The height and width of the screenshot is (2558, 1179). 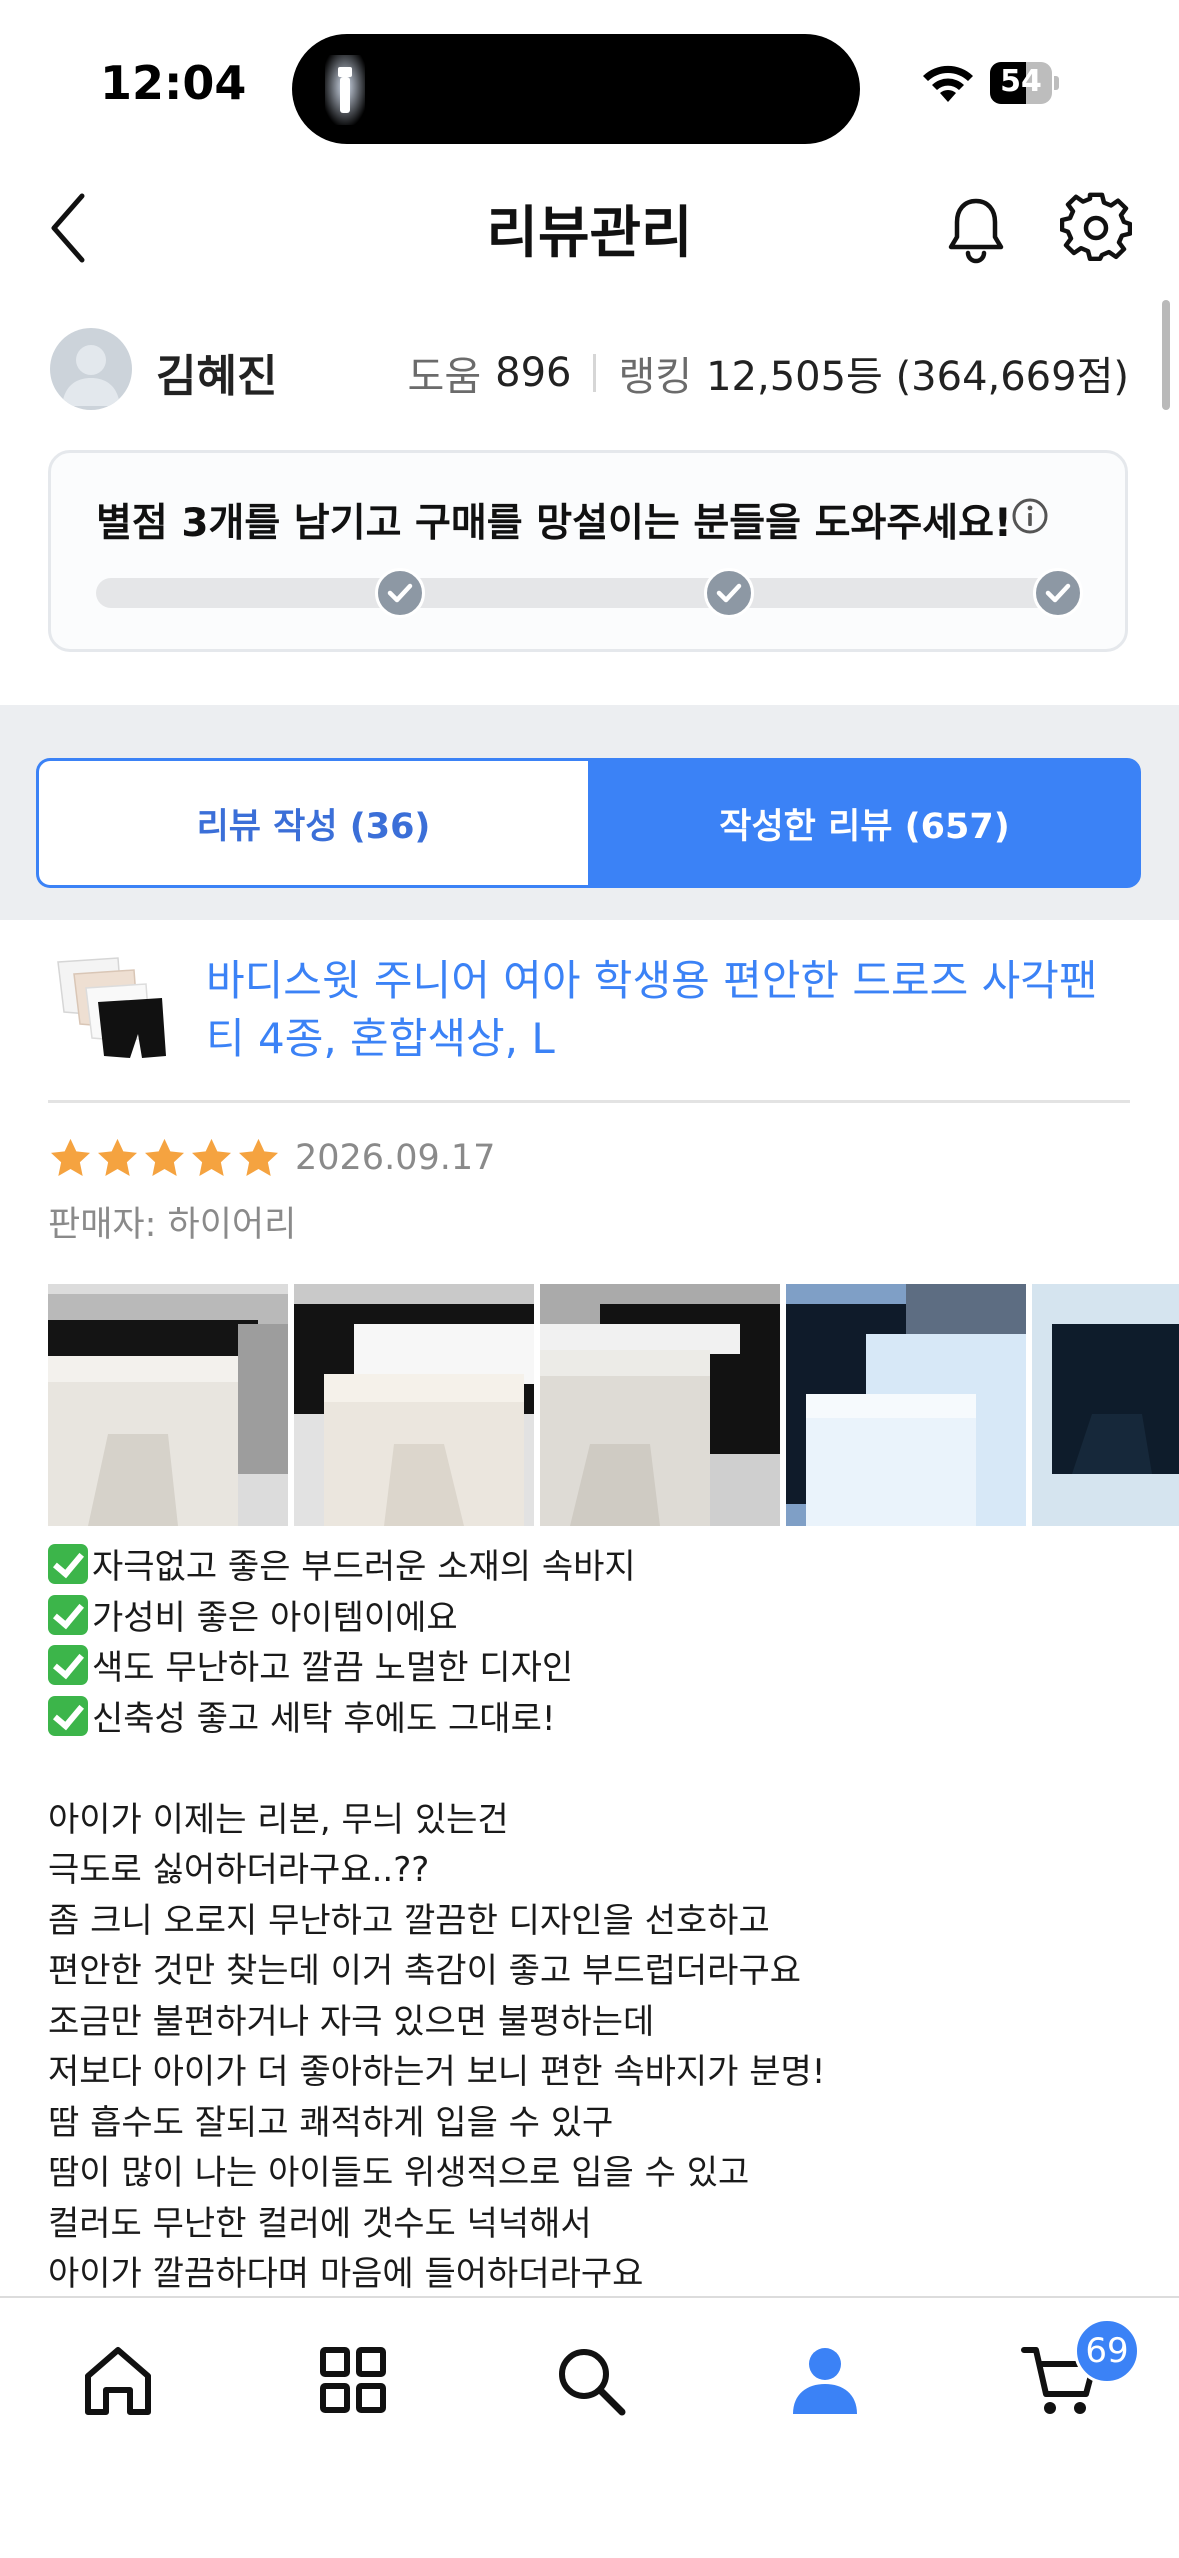 What do you see at coordinates (1107, 2351) in the screenshot?
I see `cart-count-badge: 69` at bounding box center [1107, 2351].